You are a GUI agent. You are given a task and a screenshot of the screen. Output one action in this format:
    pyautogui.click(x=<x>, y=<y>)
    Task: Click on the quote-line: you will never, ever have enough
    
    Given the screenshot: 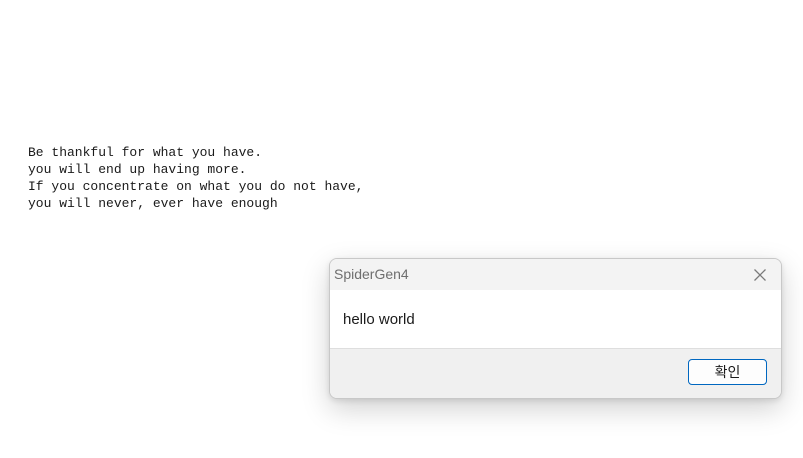 What is the action you would take?
    pyautogui.click(x=153, y=203)
    